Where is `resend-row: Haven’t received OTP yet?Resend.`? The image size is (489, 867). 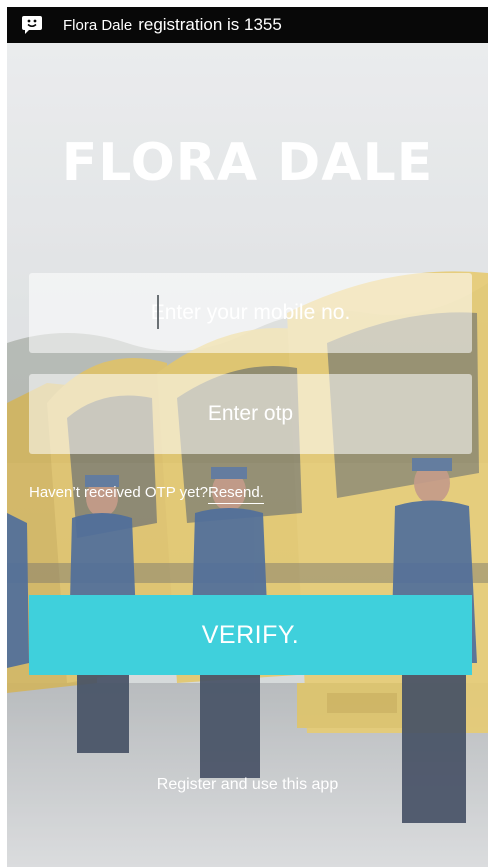
resend-row: Haven’t received OTP yet?Resend. is located at coordinates (146, 494).